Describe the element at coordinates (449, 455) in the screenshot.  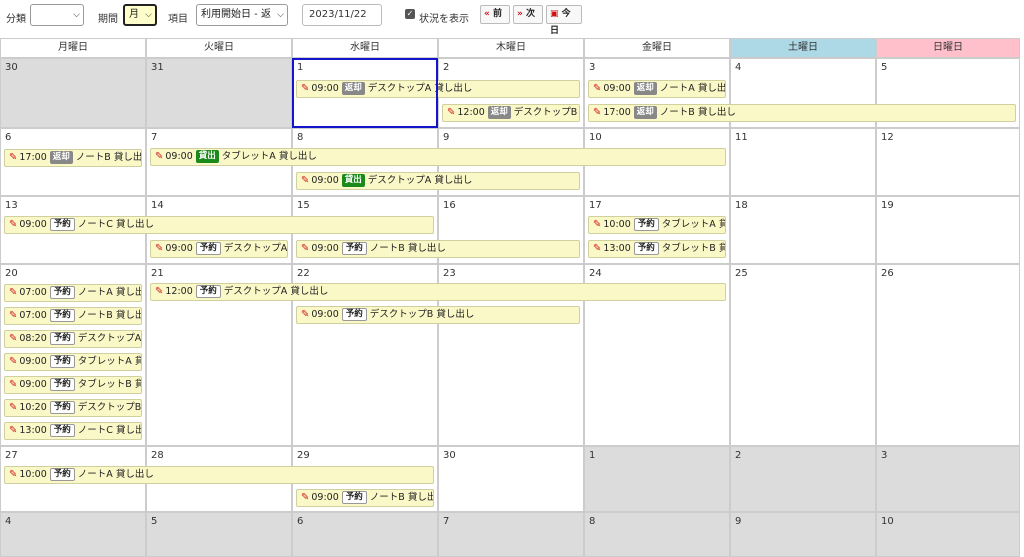
I see `day-number: 30` at that location.